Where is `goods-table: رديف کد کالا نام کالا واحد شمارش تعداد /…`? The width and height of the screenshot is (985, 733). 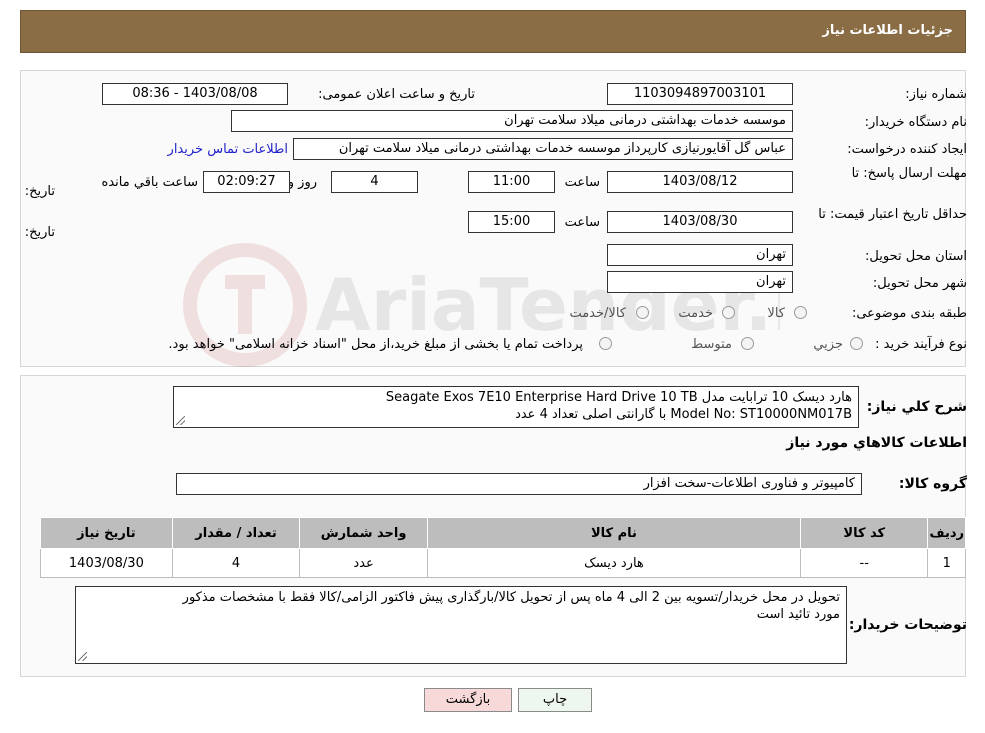
goods-table: رديف کد کالا نام کالا واحد شمارش تعداد /… is located at coordinates (503, 547).